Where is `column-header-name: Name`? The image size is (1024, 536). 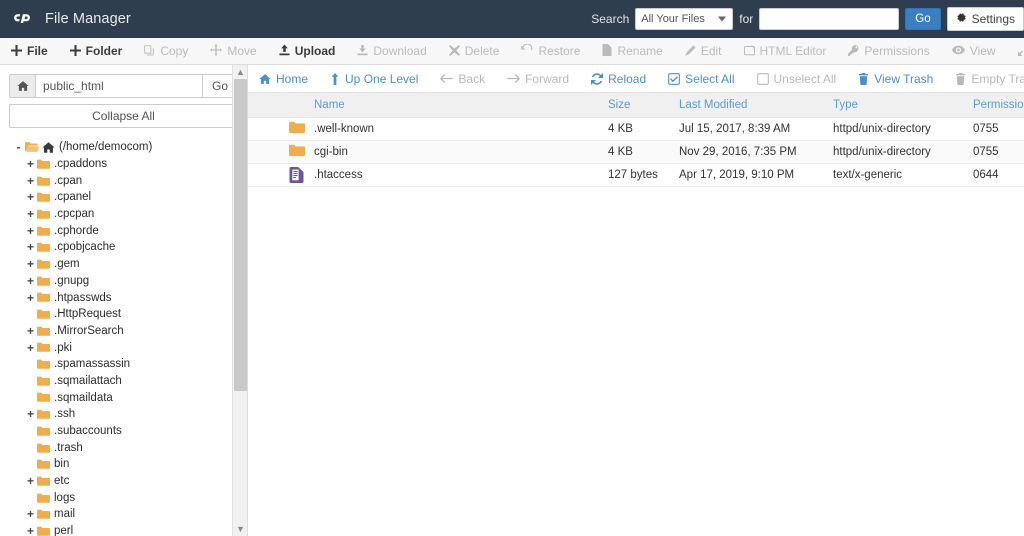 column-header-name: Name is located at coordinates (313, 105).